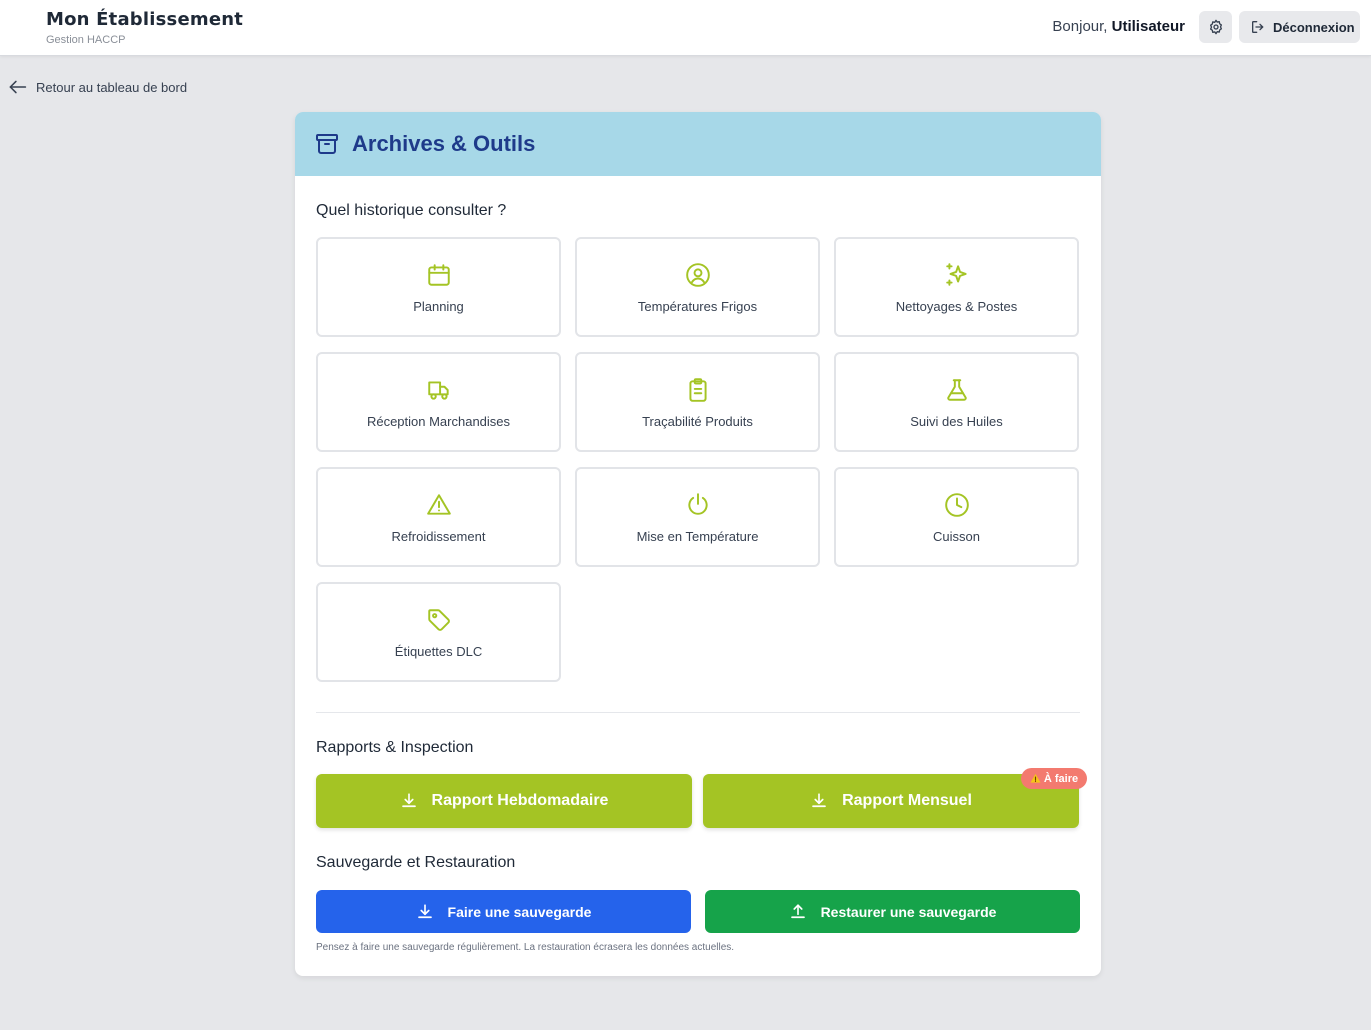 The height and width of the screenshot is (1030, 1371). What do you see at coordinates (956, 287) in the screenshot?
I see `tile-nettoyages-postes: Nettoyages & Postes` at bounding box center [956, 287].